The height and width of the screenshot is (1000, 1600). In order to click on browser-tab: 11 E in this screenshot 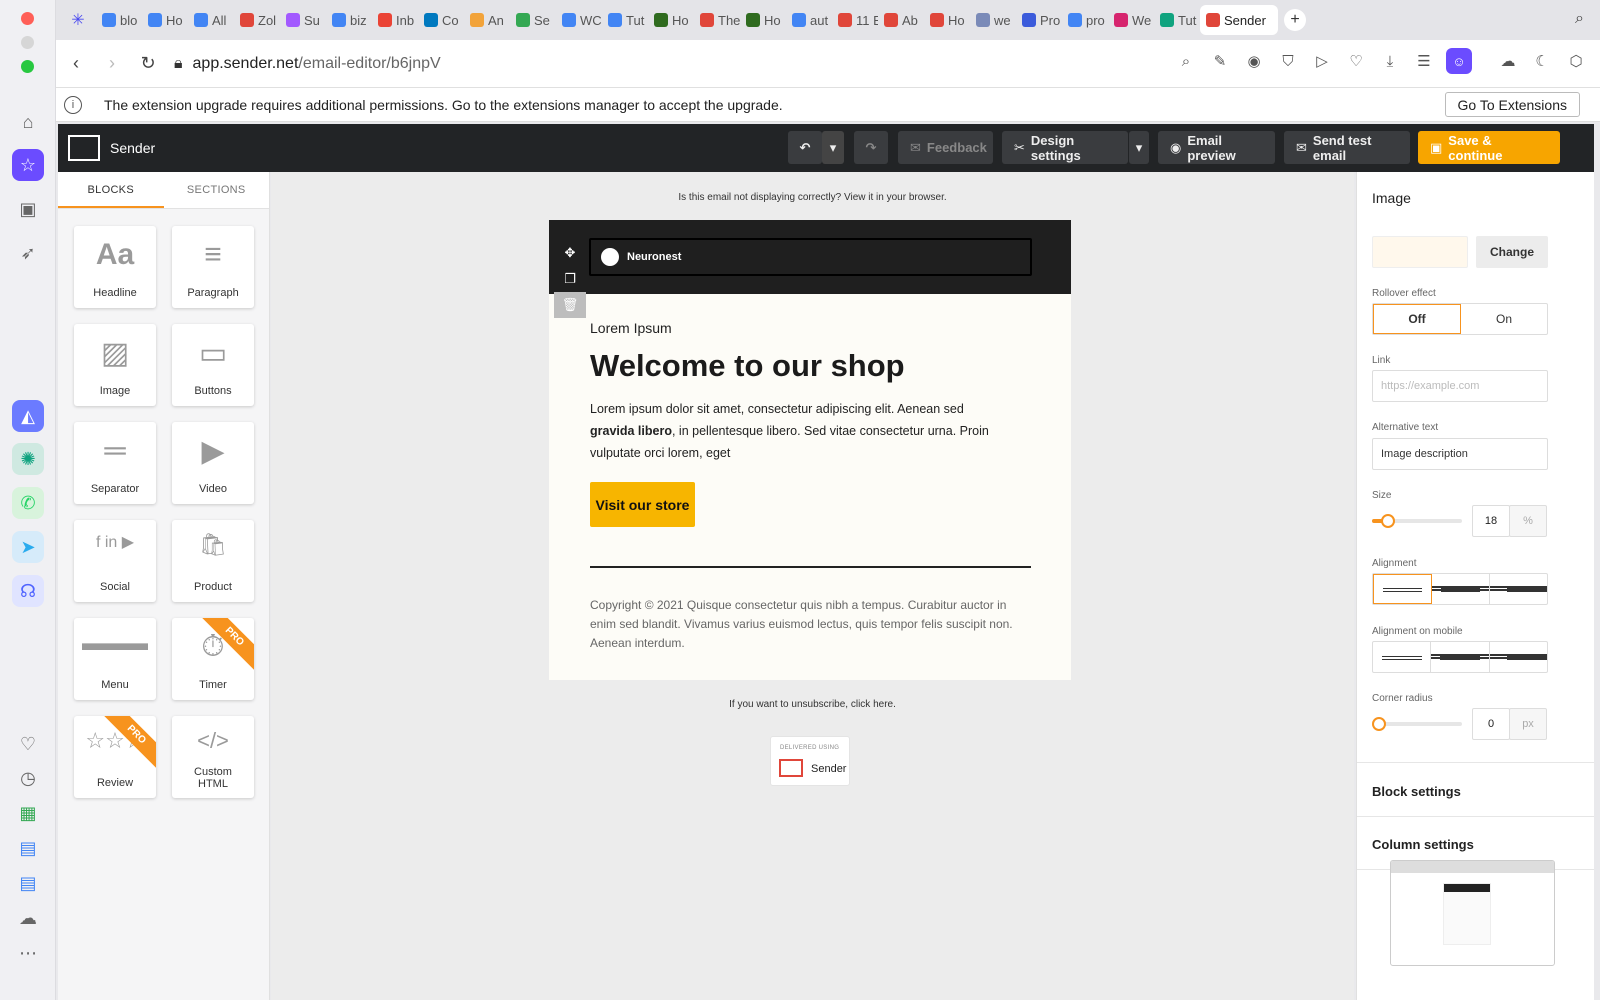, I will do `click(855, 20)`.